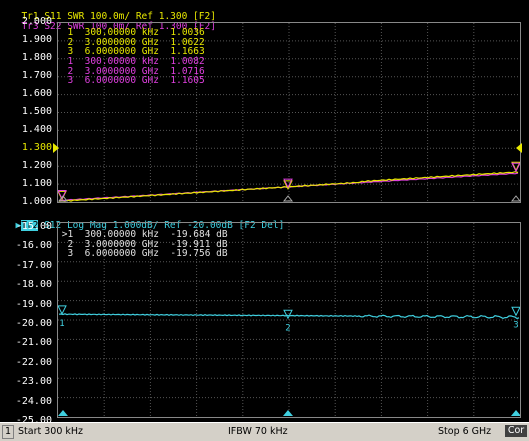 The image size is (529, 441). What do you see at coordinates (464, 431) in the screenshot?
I see `stop-frequency: Stop 6 GHz` at bounding box center [464, 431].